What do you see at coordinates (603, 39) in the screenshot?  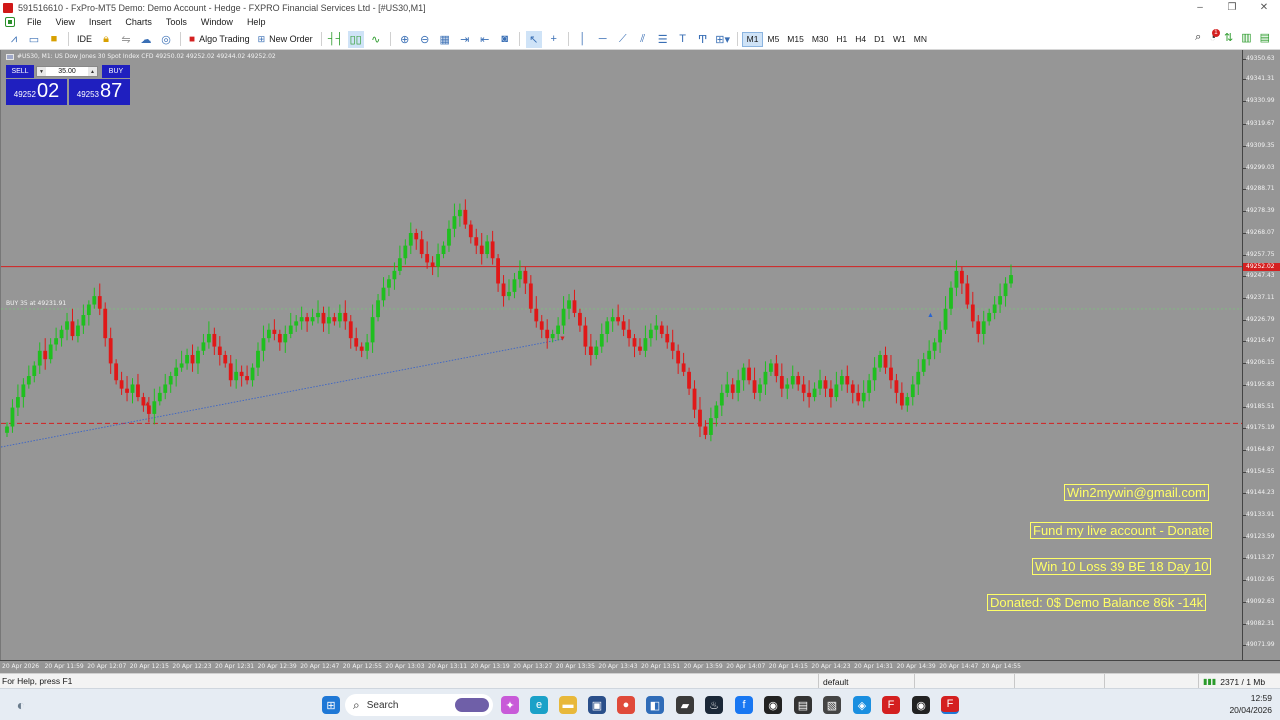 I see `horizontal-line-icon: ─` at bounding box center [603, 39].